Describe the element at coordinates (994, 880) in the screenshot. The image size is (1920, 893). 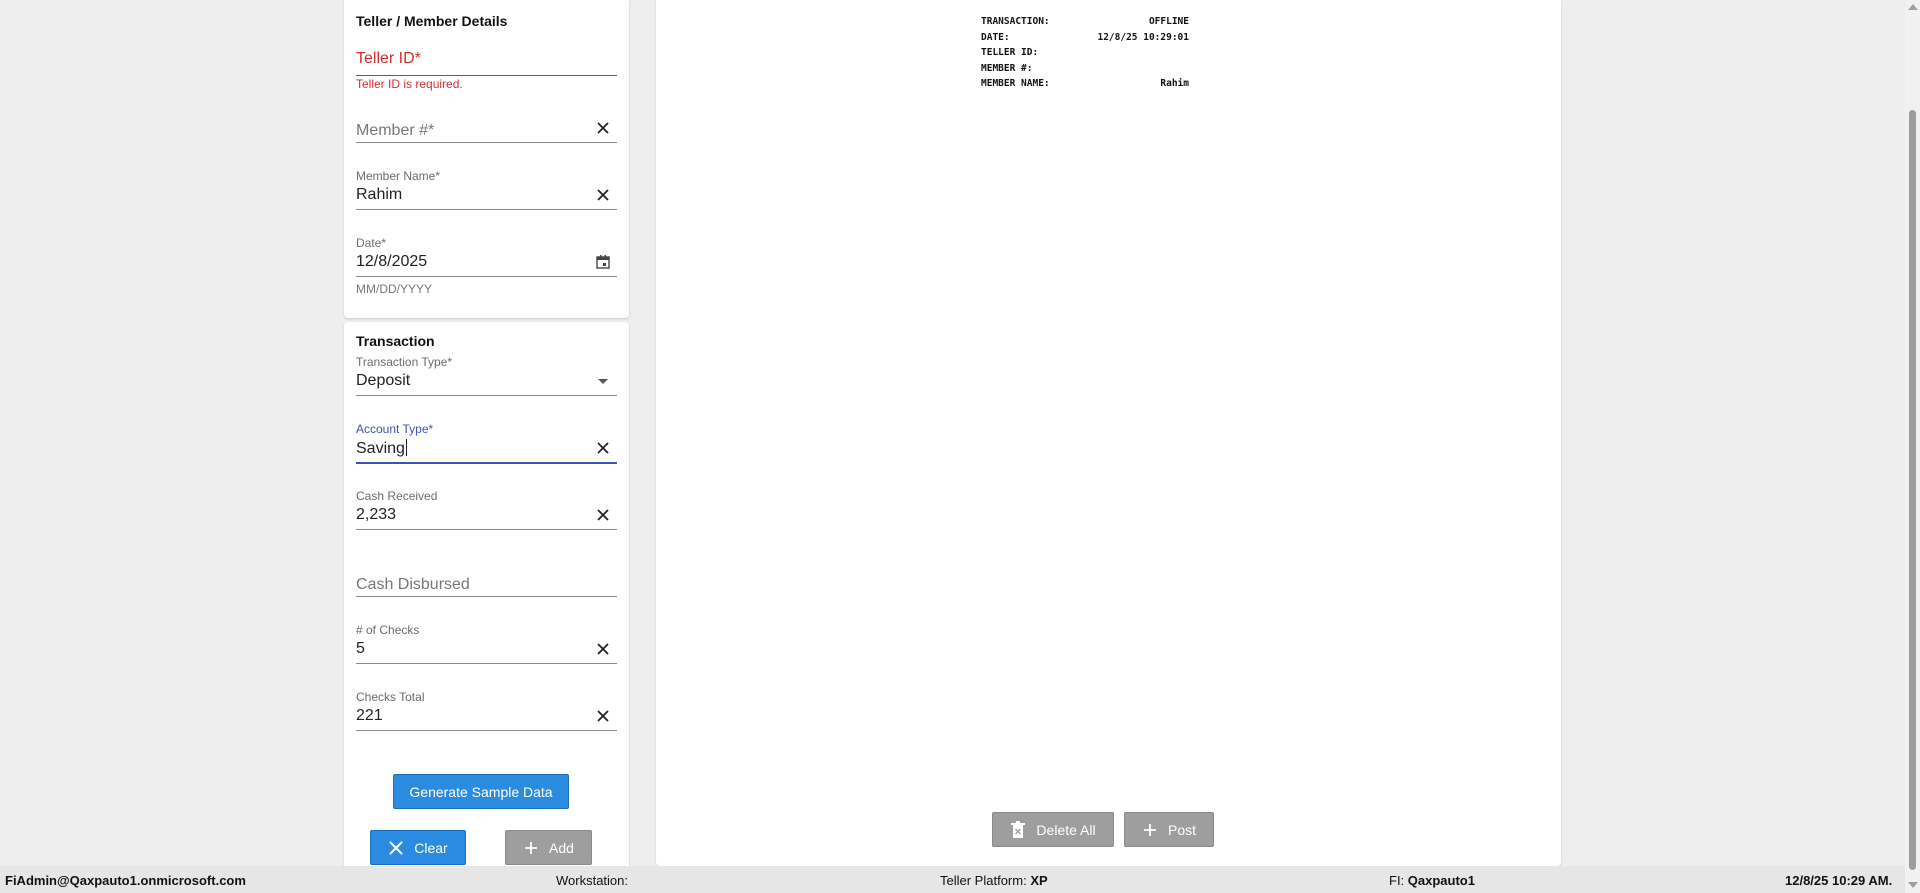
I see `status-platform: Teller Platform: XP` at that location.